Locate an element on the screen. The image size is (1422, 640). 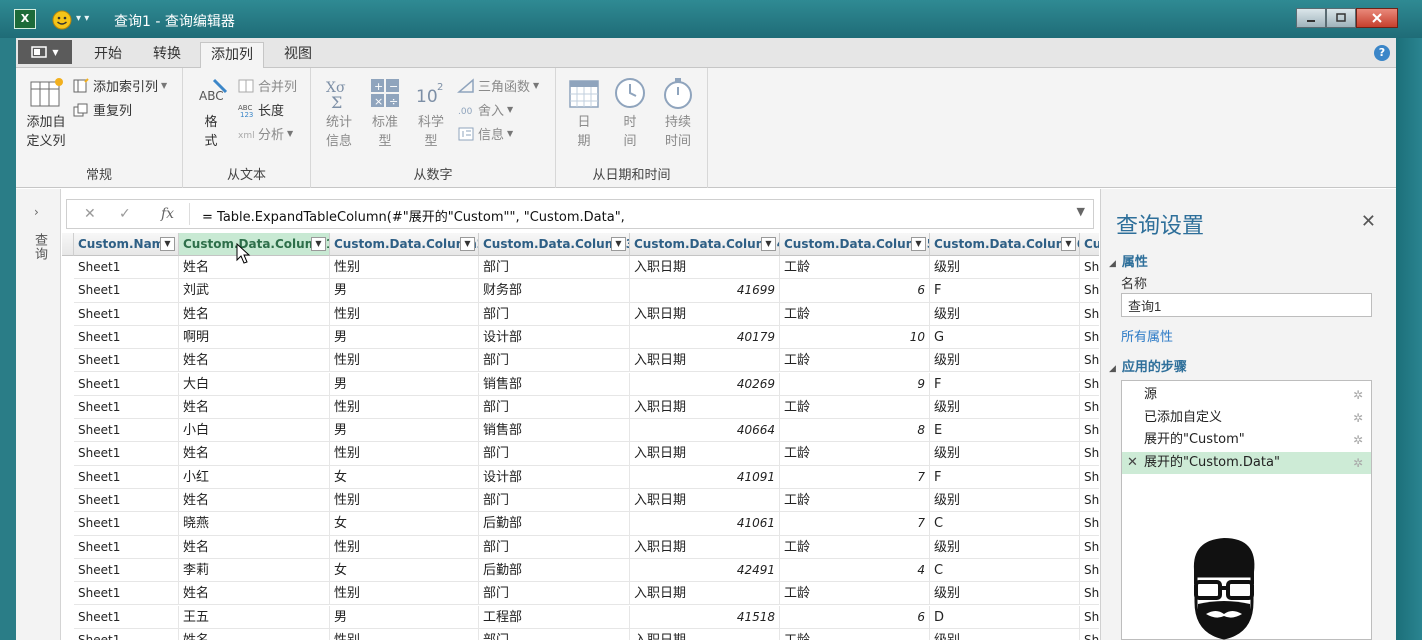
table-cell: 7 is located at coordinates (855, 477).